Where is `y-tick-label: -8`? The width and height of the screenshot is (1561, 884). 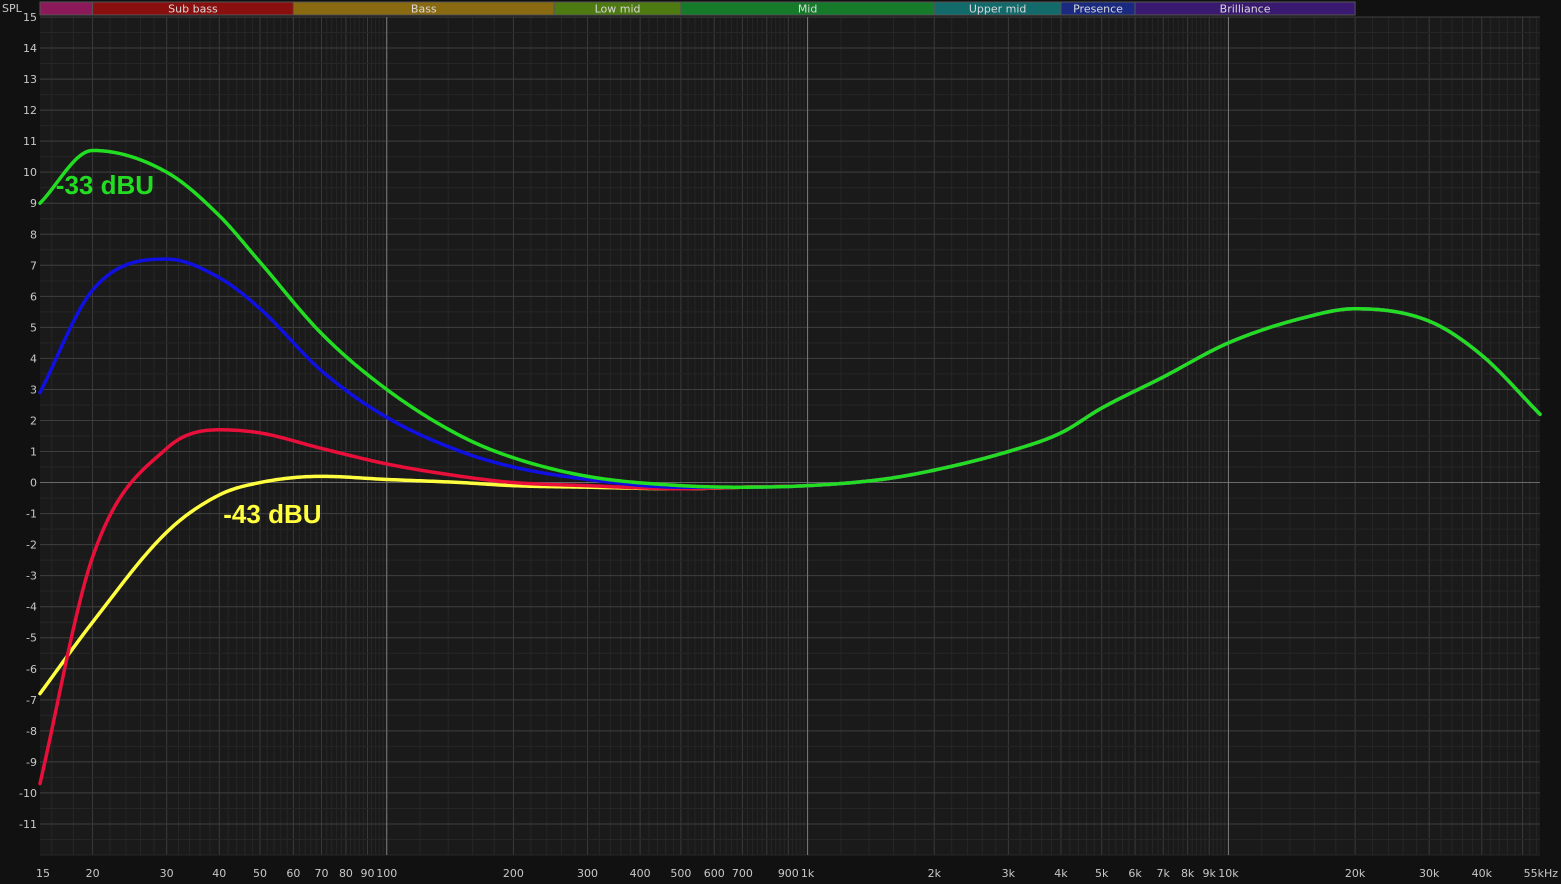
y-tick-label: -8 is located at coordinates (31, 731).